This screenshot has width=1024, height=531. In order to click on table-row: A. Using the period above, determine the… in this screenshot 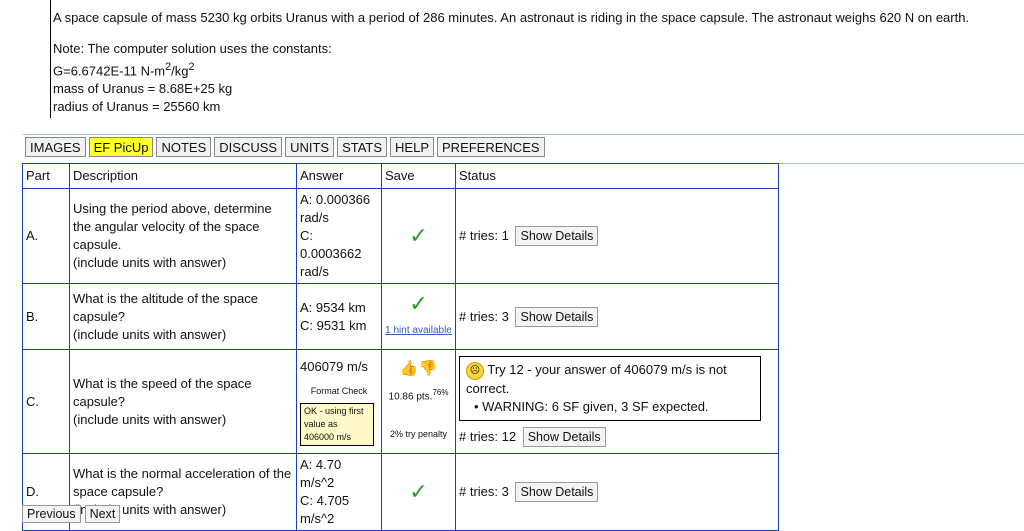, I will do `click(400, 236)`.